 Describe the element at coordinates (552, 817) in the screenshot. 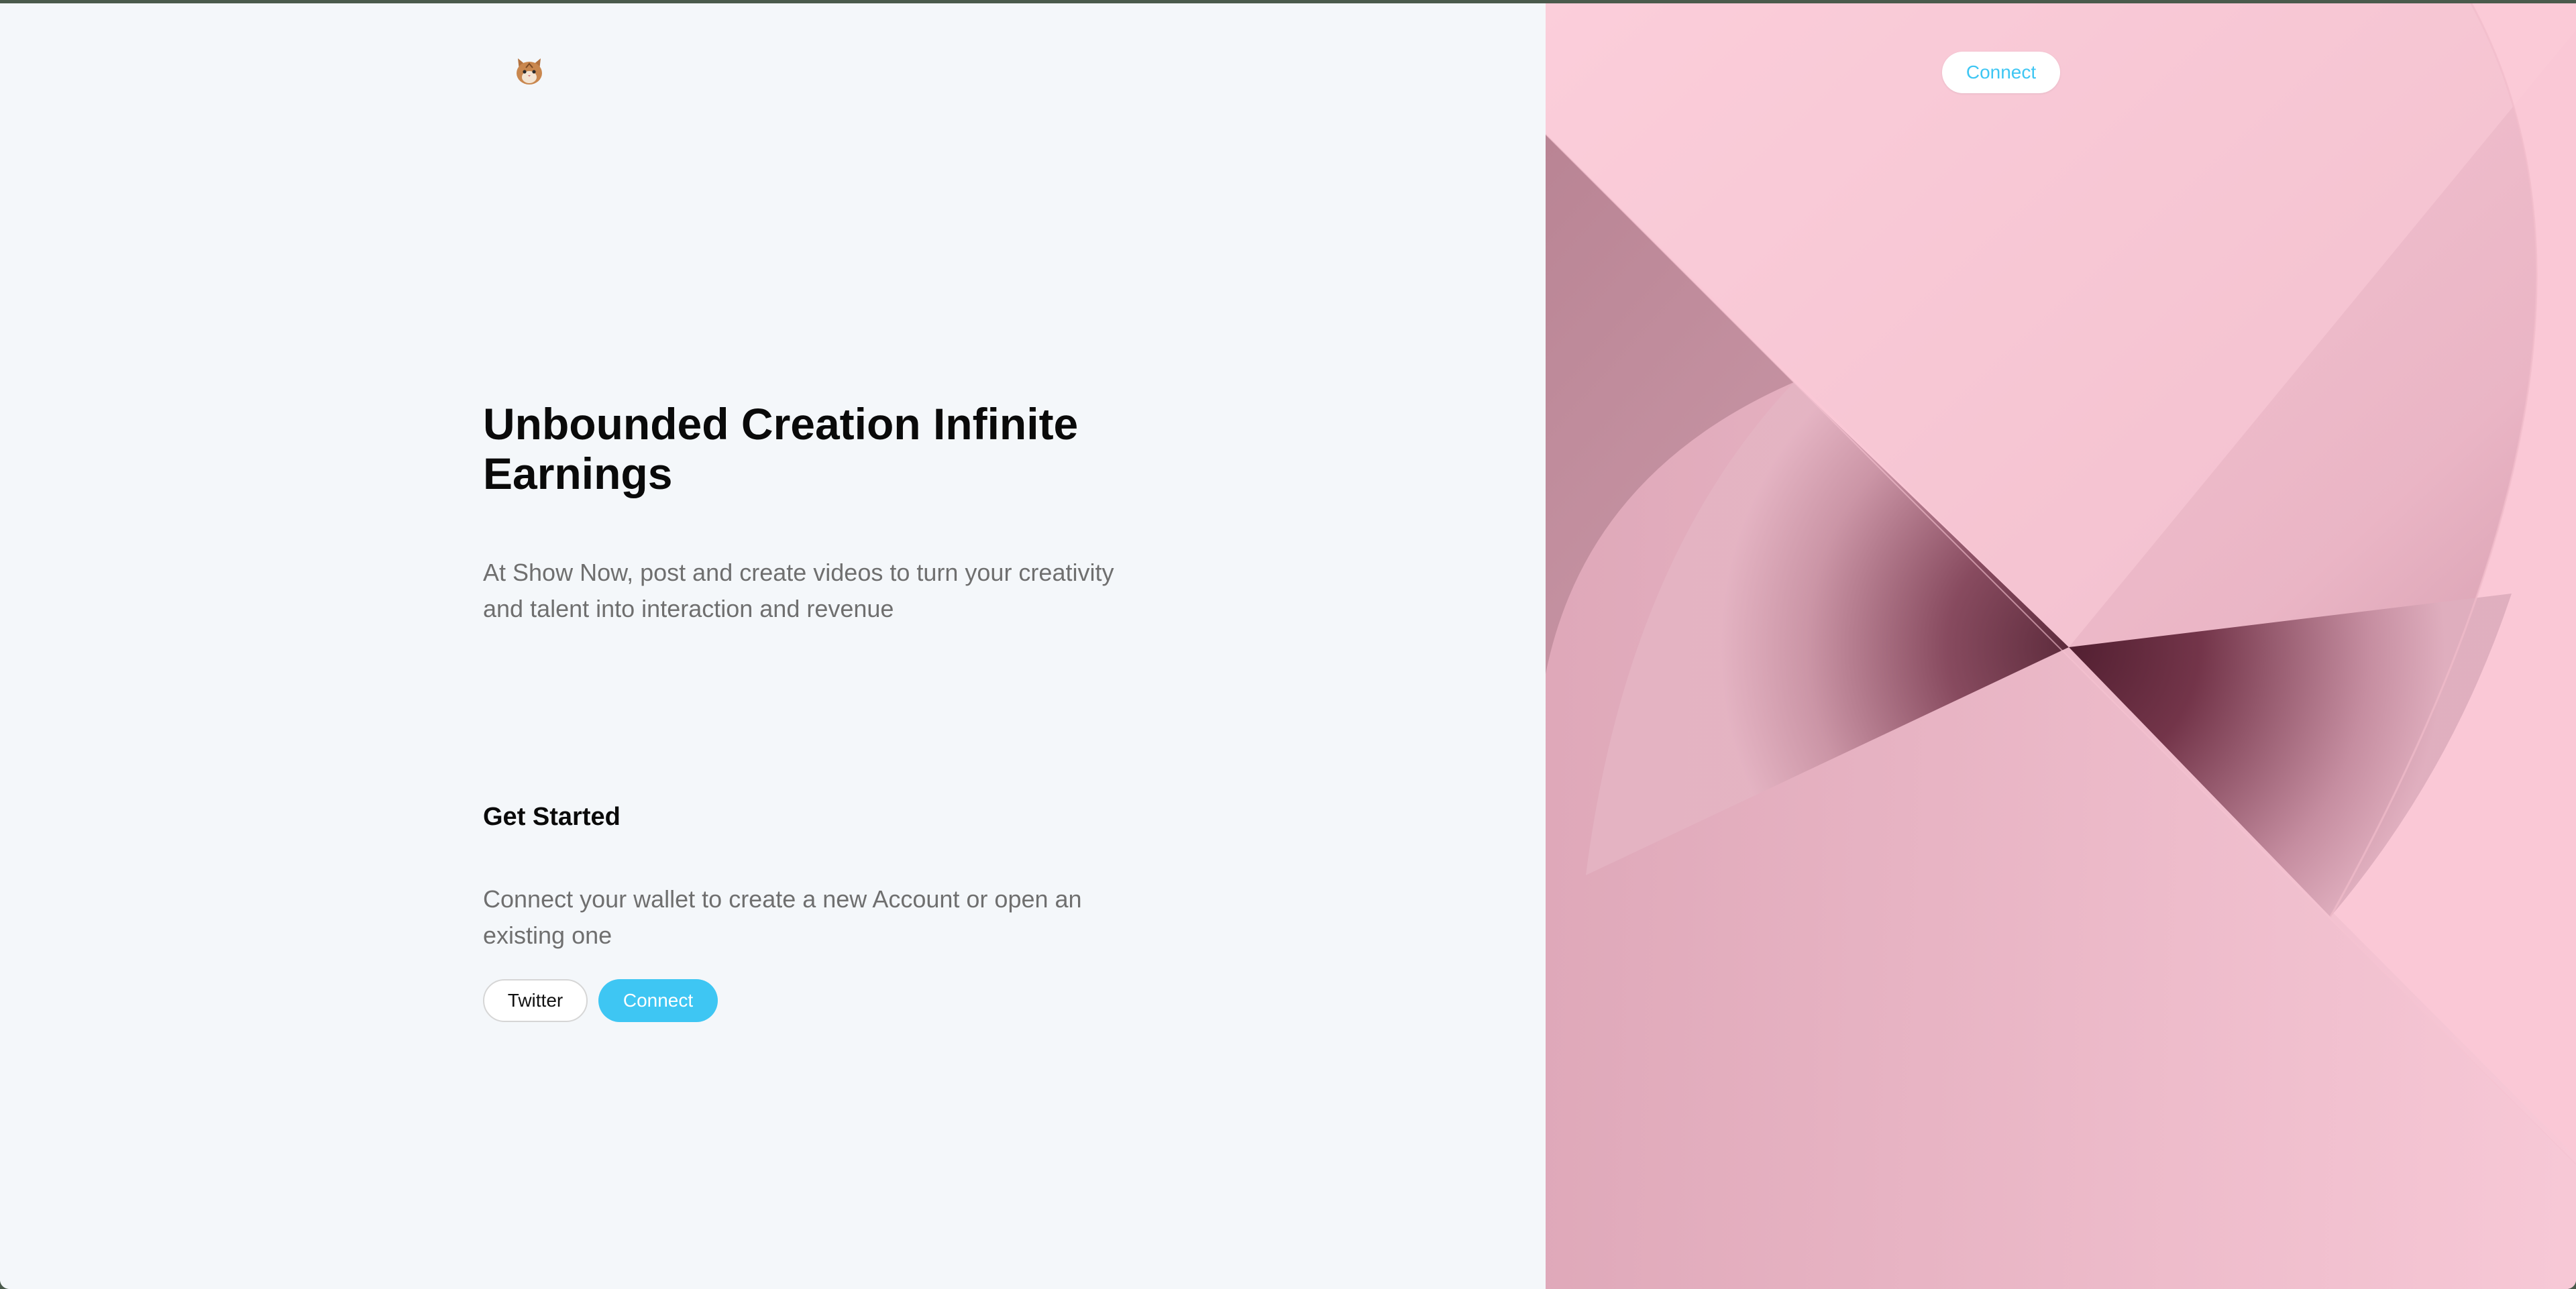

I see `get-started-title: Get Started` at that location.